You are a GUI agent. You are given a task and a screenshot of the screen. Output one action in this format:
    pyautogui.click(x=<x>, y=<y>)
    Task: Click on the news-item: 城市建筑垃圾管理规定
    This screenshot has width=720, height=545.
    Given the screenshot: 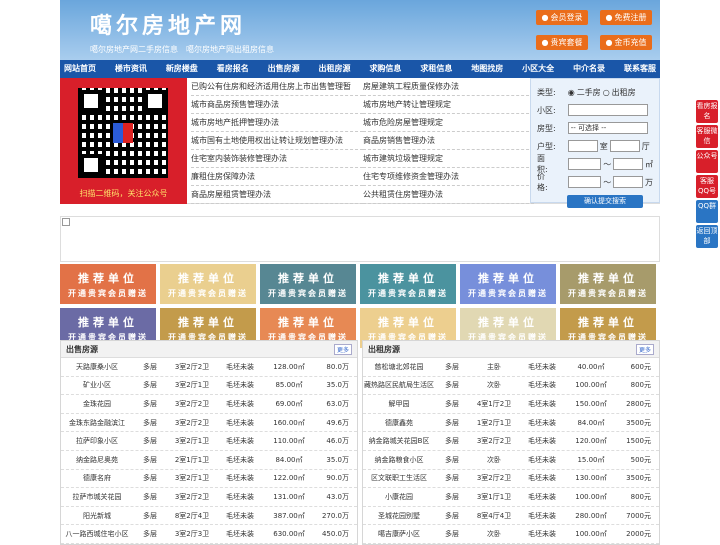 What is the action you would take?
    pyautogui.click(x=448, y=159)
    